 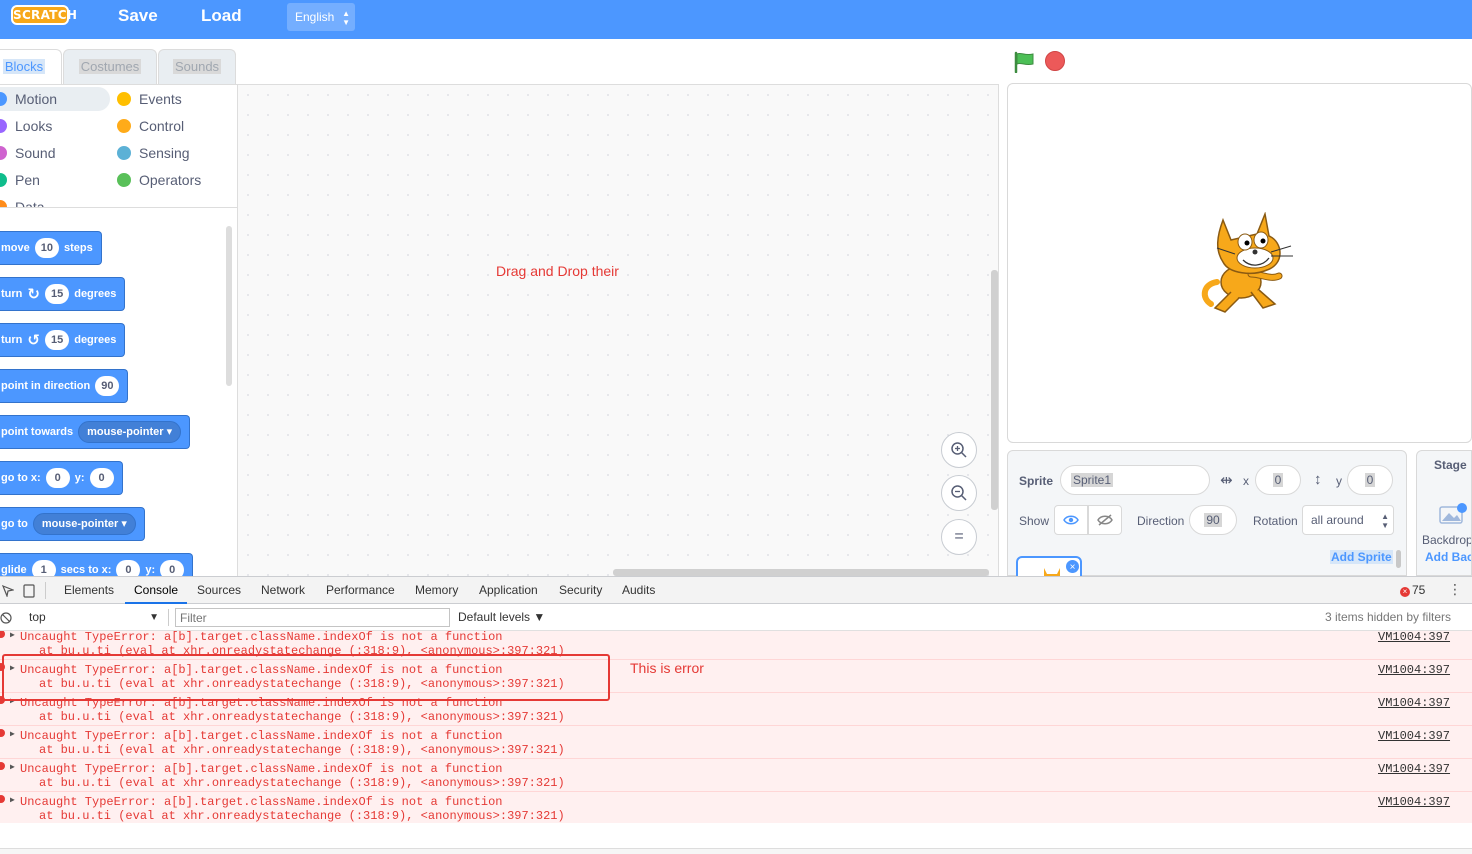 I want to click on rotate-clockwise-icon: ↻, so click(x=33, y=294).